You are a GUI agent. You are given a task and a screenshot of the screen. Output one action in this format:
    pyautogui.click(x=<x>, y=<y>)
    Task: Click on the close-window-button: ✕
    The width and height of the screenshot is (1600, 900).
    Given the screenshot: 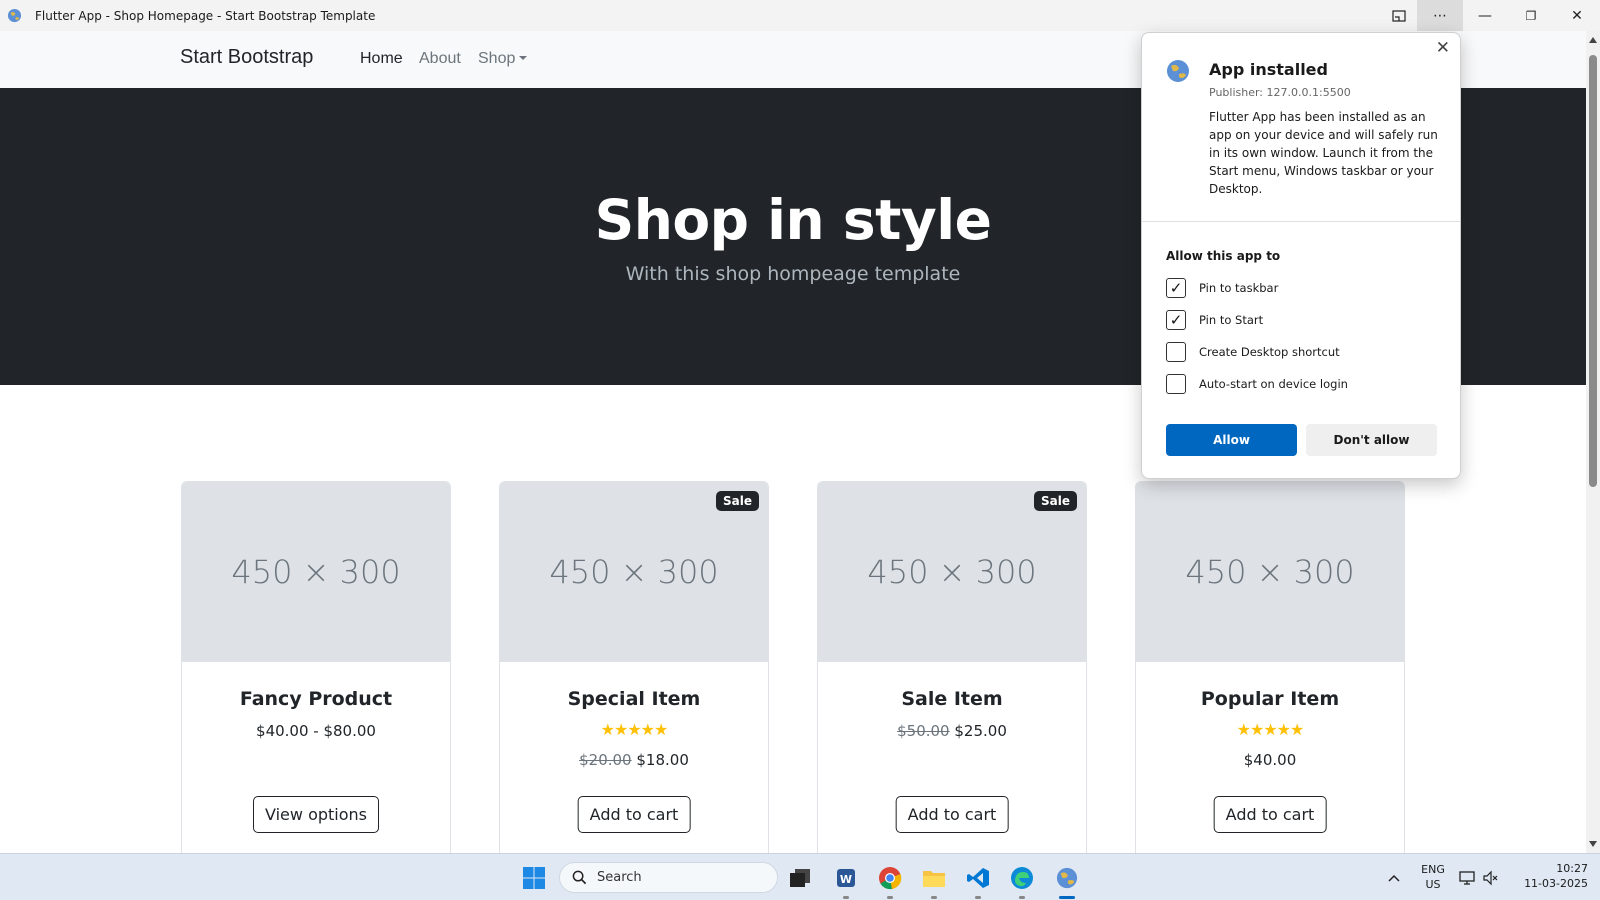 What is the action you would take?
    pyautogui.click(x=1577, y=15)
    